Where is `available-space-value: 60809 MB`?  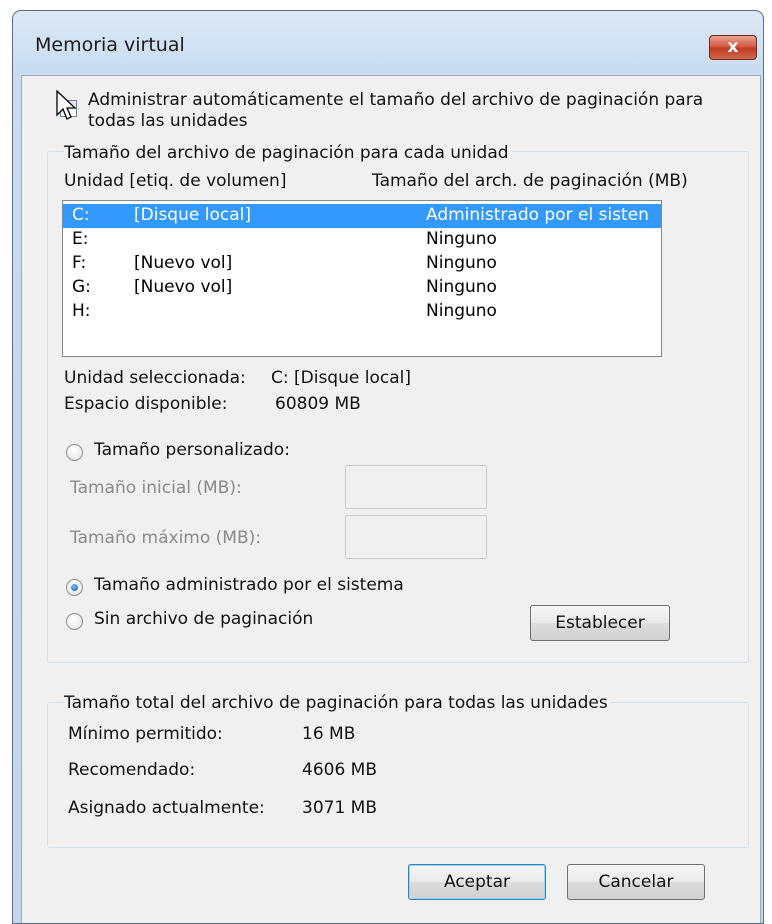
available-space-value: 60809 MB is located at coordinates (318, 404).